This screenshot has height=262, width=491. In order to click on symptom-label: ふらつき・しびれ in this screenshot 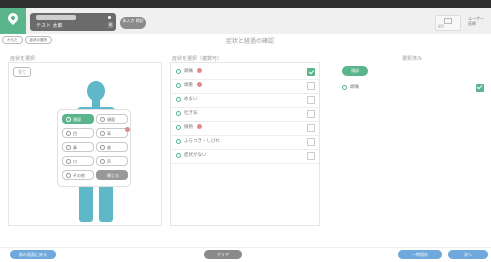, I will do `click(202, 141)`.